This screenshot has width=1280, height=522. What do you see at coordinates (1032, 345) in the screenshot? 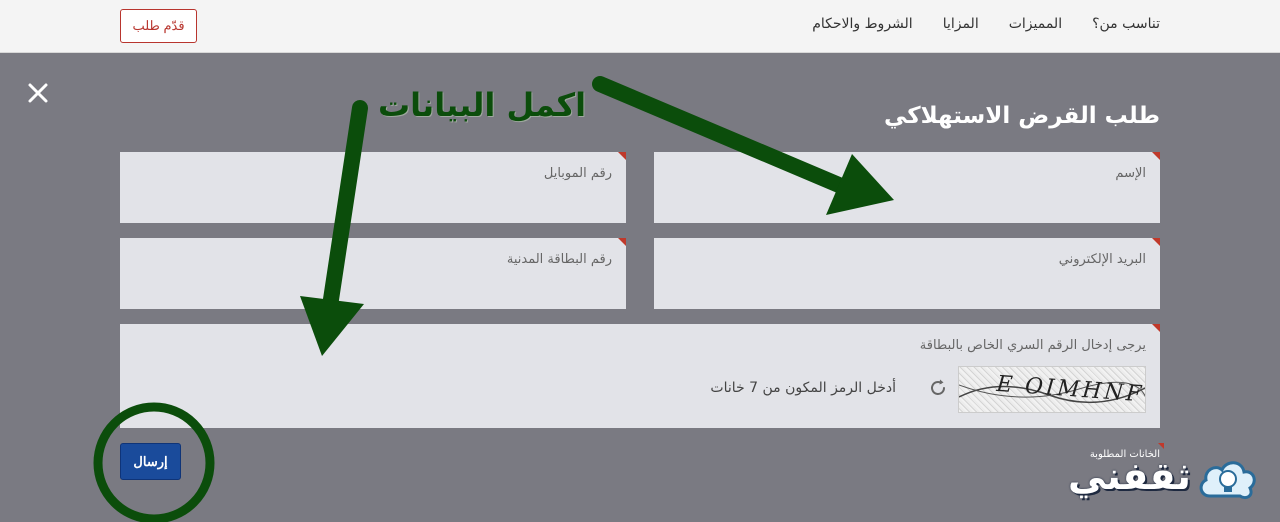
I see `captcha-instruction: يرجى إدخال الرقم السري الخاص بالبطاقة` at bounding box center [1032, 345].